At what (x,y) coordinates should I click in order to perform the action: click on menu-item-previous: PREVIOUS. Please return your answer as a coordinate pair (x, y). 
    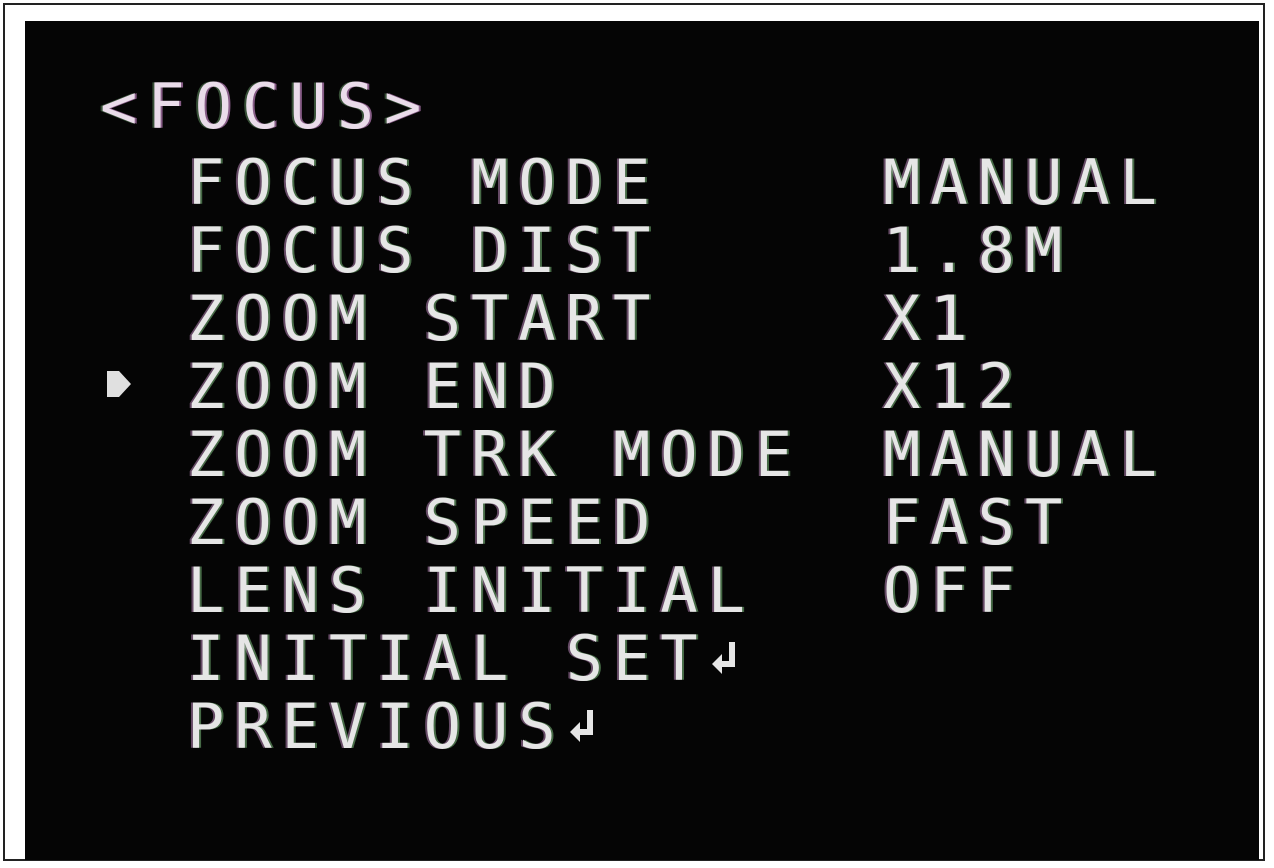
    Looking at the image, I should click on (642, 727).